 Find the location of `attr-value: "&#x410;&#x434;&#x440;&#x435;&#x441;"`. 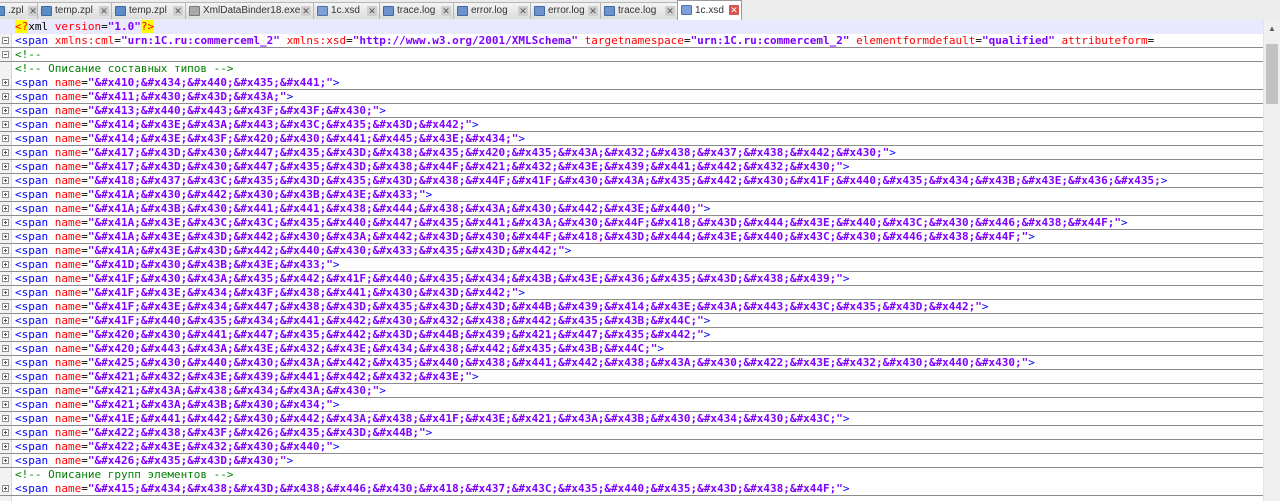

attr-value: "&#x410;&#x434;&#x440;&#x435;&#x441;" is located at coordinates (210, 82).